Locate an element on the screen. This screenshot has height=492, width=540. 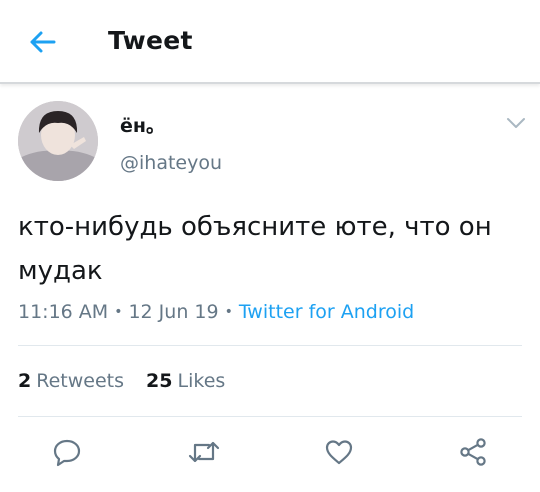
share-button is located at coordinates (473, 452).